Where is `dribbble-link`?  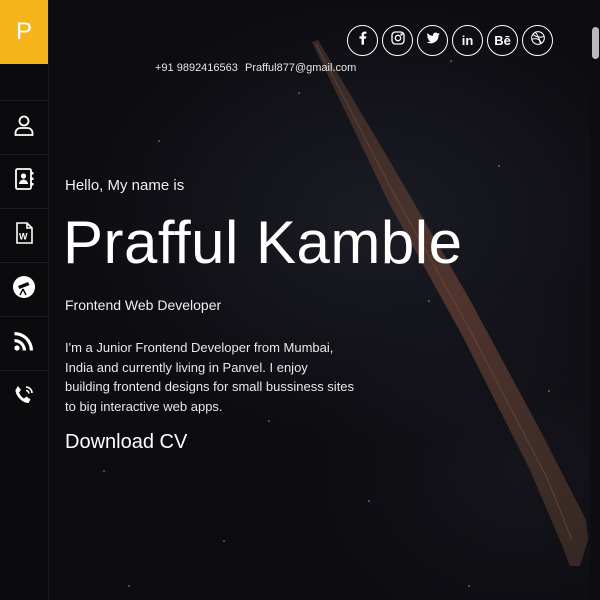 dribbble-link is located at coordinates (537, 40).